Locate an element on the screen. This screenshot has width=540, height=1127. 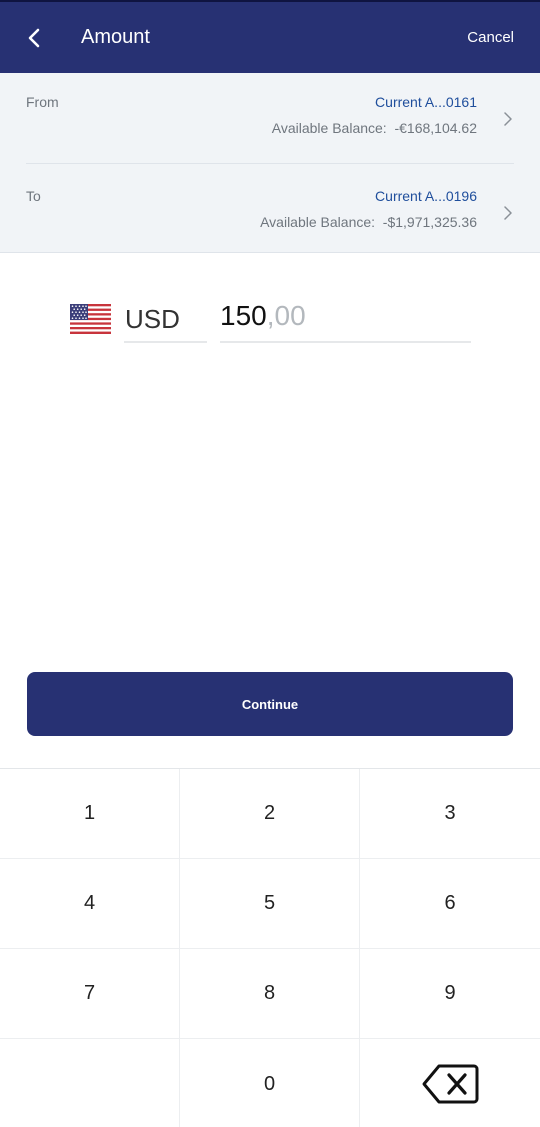
key-8: 8 is located at coordinates (270, 994).